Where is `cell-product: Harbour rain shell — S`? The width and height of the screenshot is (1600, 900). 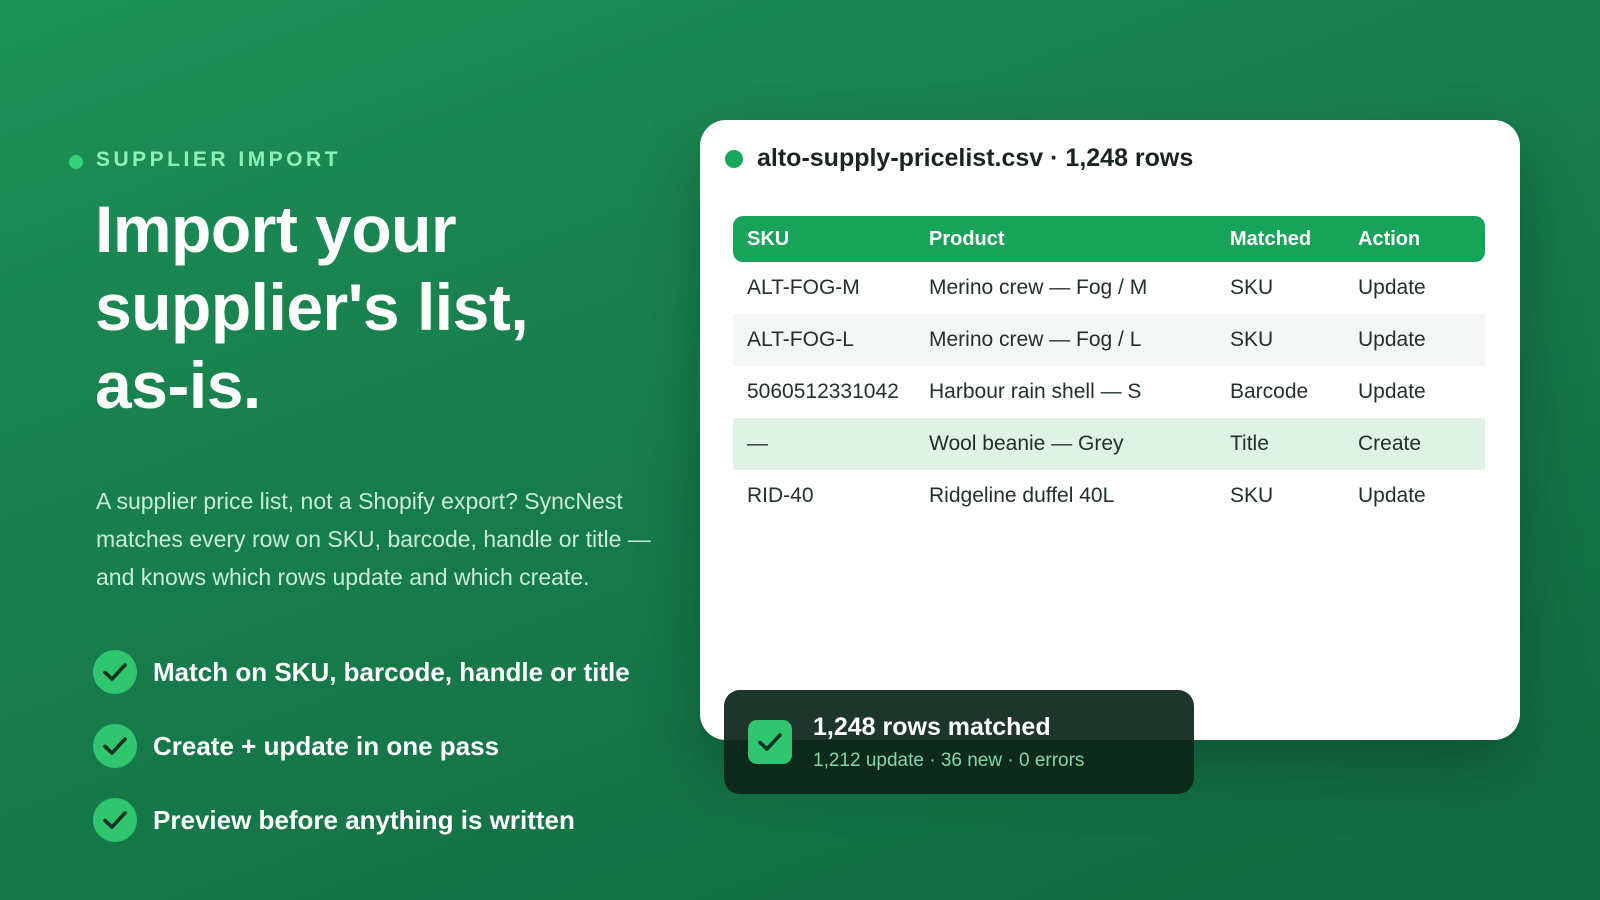
cell-product: Harbour rain shell — S is located at coordinates (1035, 391).